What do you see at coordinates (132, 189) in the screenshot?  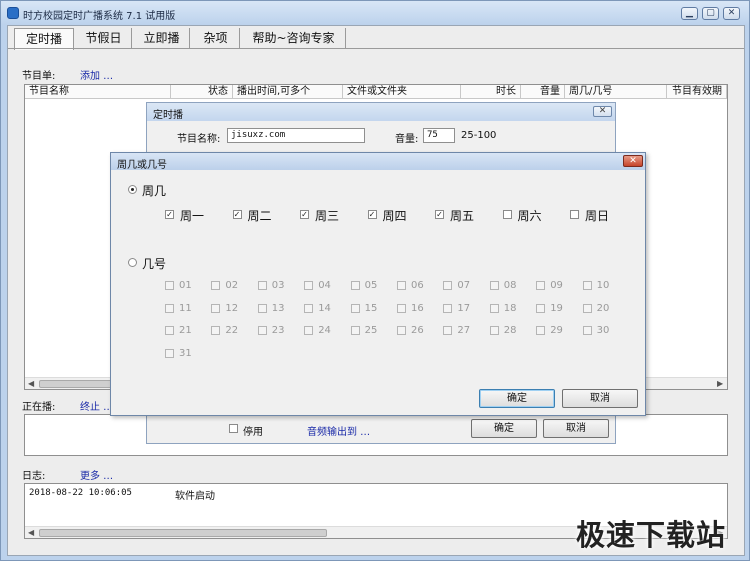 I see `weekday-radio` at bounding box center [132, 189].